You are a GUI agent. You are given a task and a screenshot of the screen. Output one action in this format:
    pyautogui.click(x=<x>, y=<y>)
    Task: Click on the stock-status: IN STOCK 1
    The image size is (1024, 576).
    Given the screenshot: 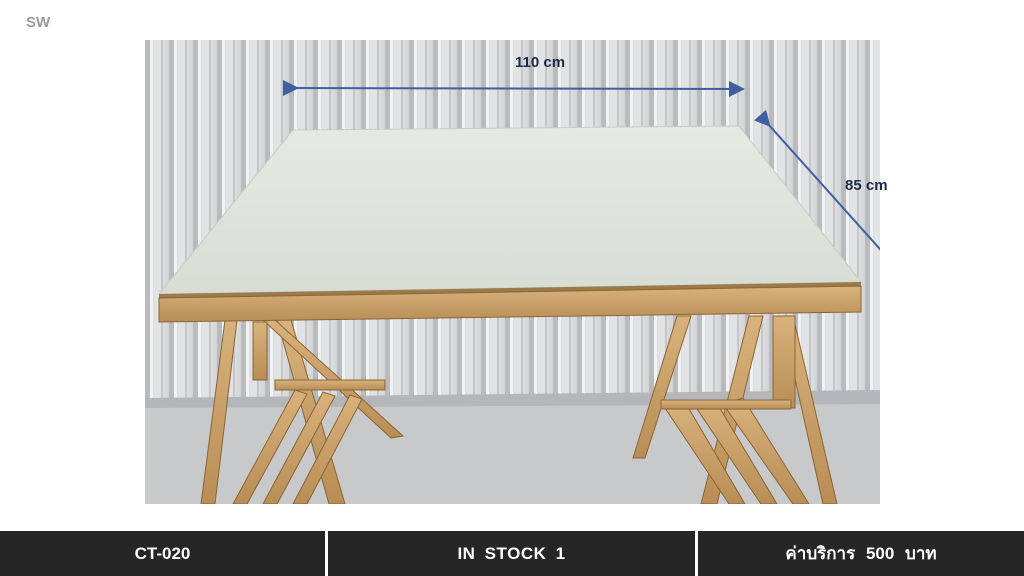 What is the action you would take?
    pyautogui.click(x=511, y=553)
    